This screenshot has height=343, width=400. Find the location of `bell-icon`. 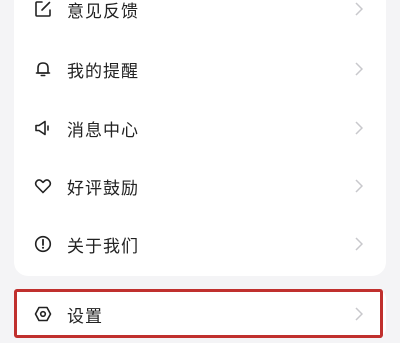

bell-icon is located at coordinates (43, 69).